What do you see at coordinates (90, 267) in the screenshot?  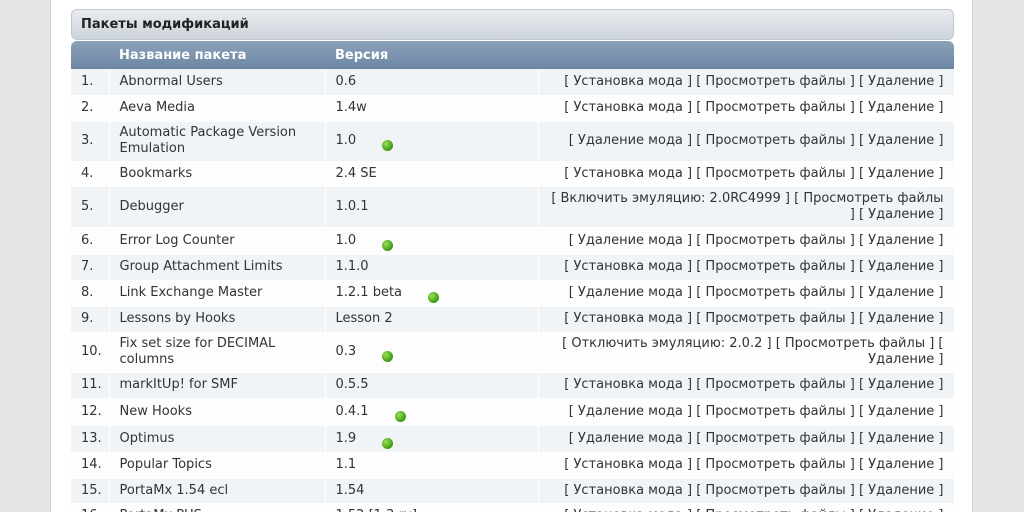 I see `row-number: 7.` at bounding box center [90, 267].